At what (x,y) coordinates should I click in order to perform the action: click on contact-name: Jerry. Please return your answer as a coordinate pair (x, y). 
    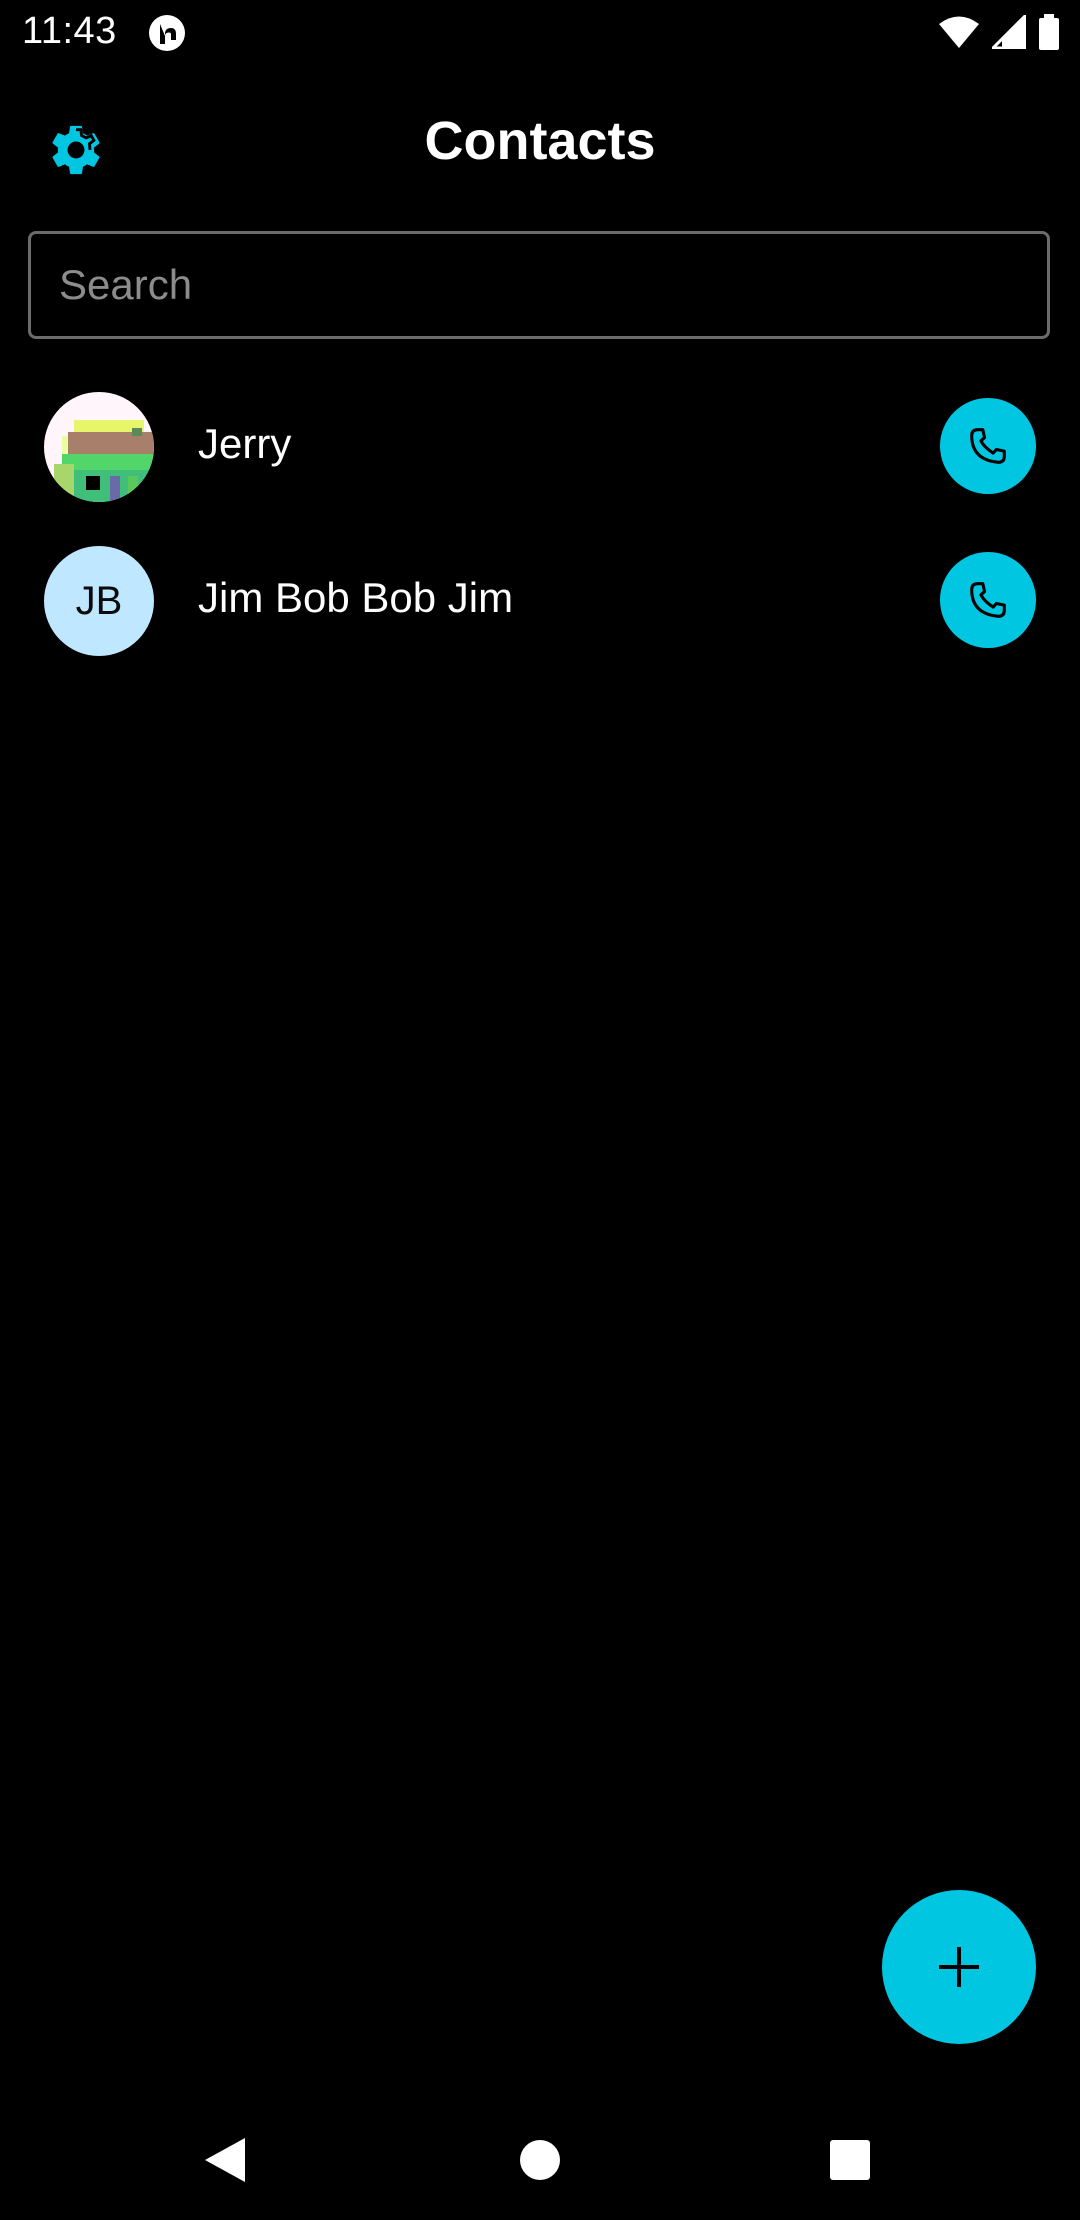
    Looking at the image, I should click on (245, 443).